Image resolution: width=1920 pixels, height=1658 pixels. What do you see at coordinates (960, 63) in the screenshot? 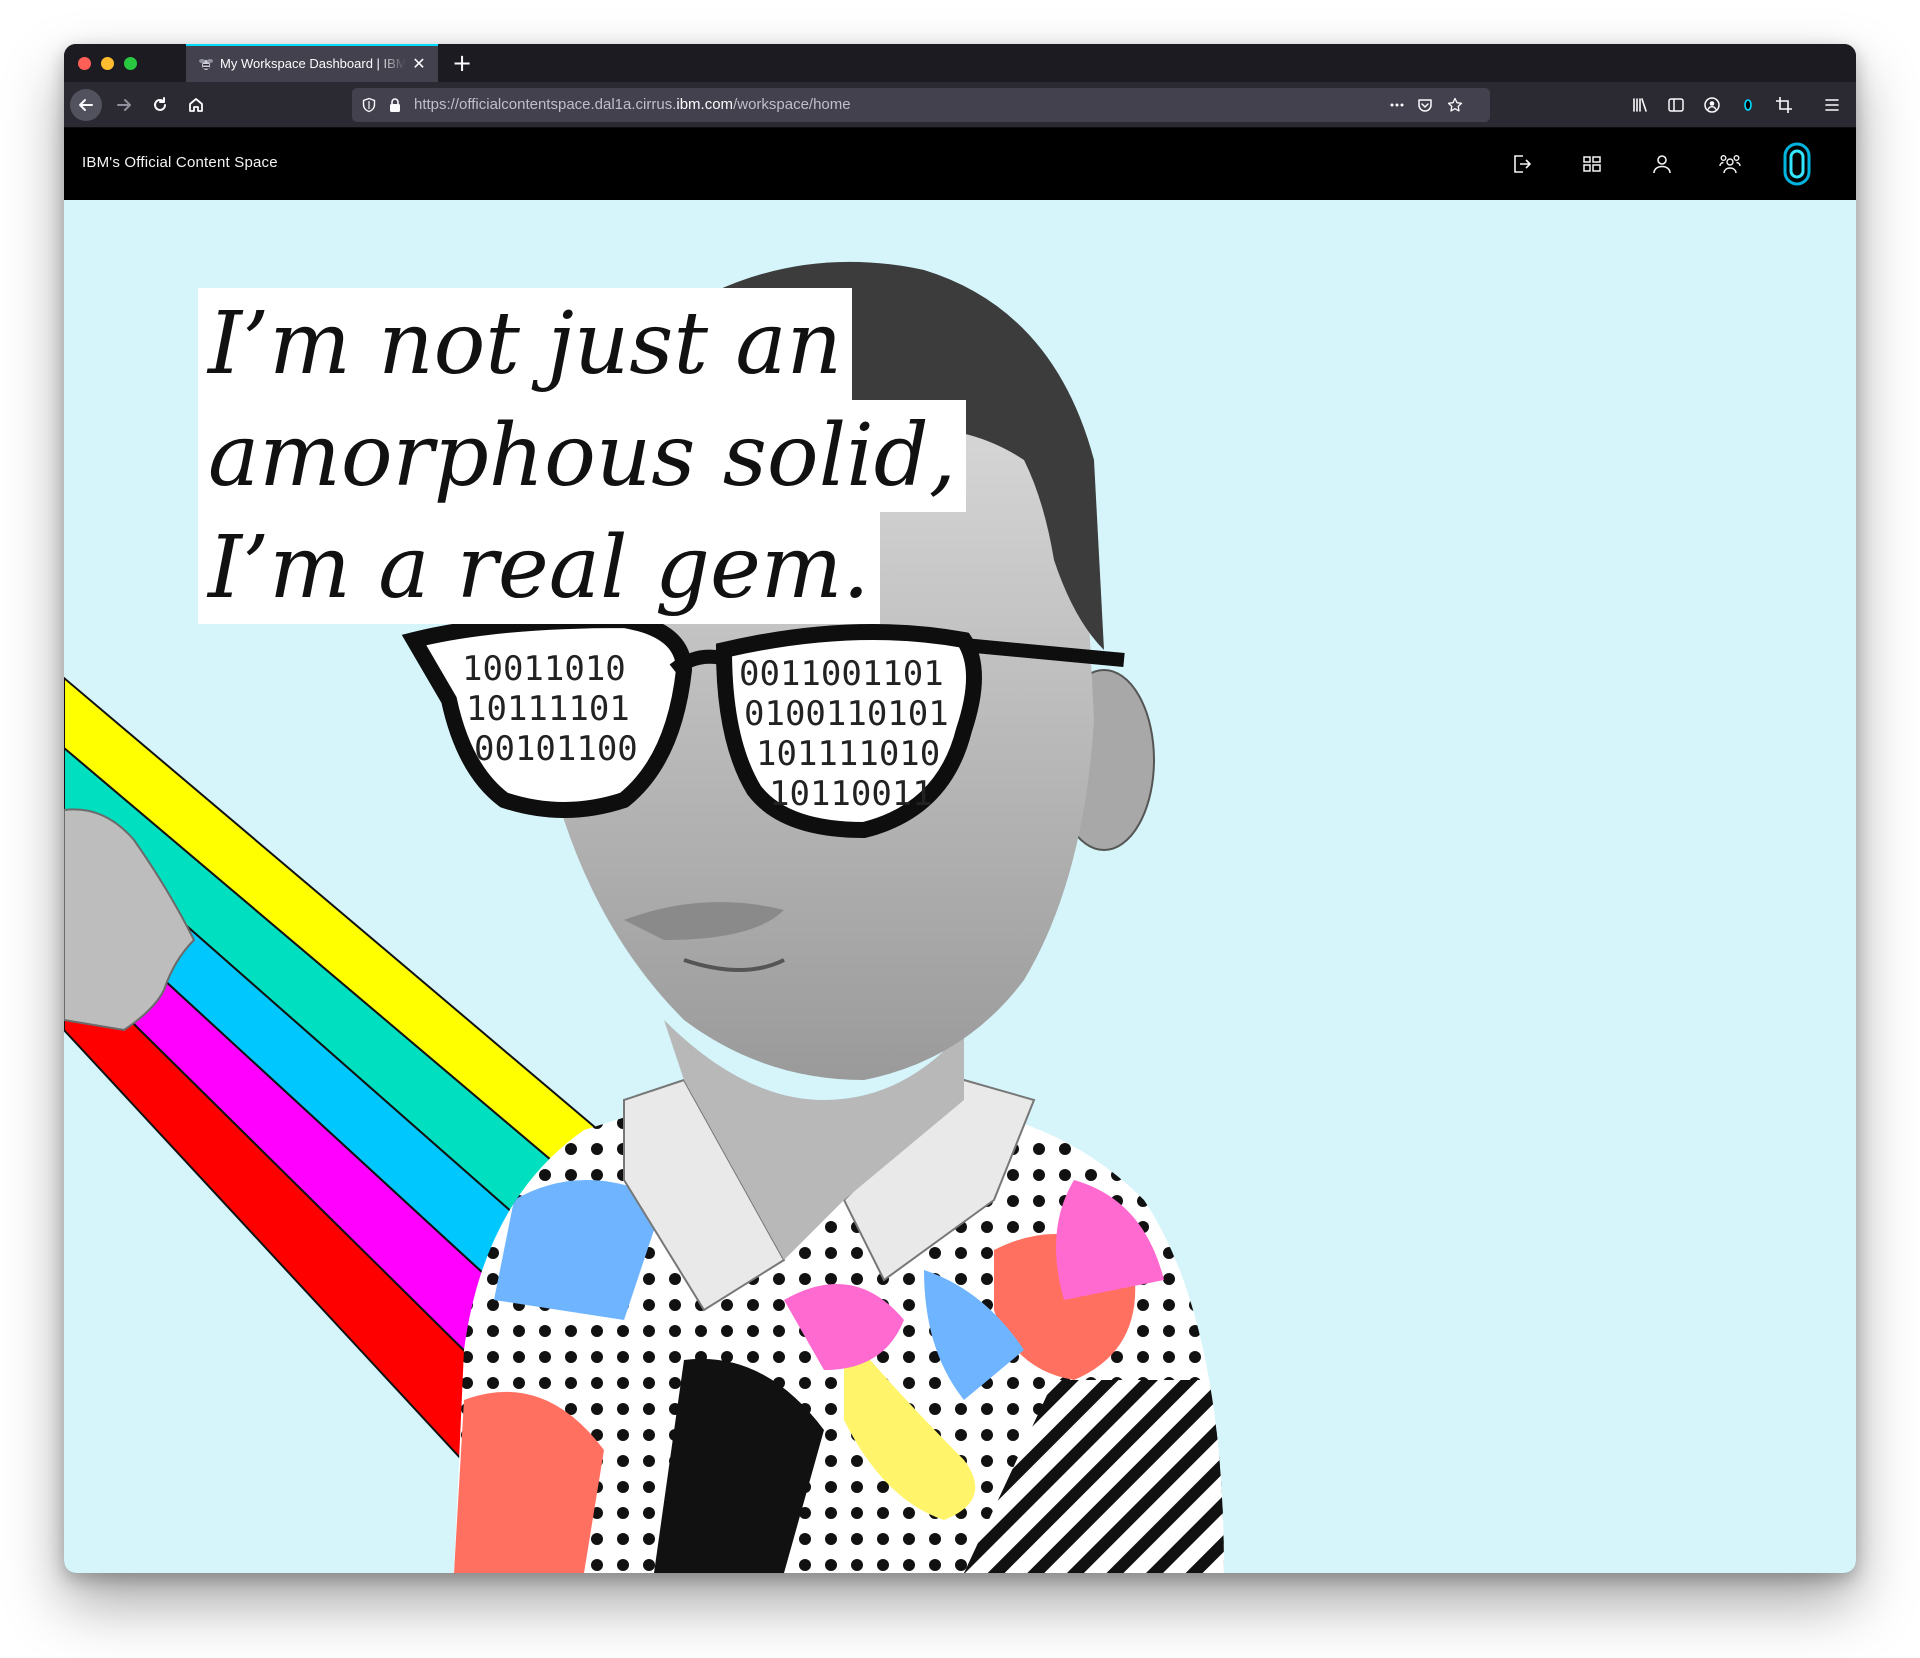
I see `tab-strip: My Workspace Dashboard | IBM ✕ +` at bounding box center [960, 63].